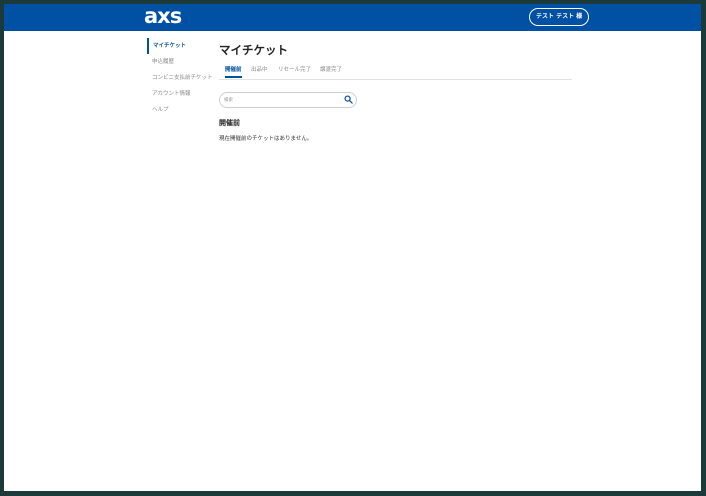  I want to click on top-navigation-bar: axs テスト テスト 様, so click(352, 17).